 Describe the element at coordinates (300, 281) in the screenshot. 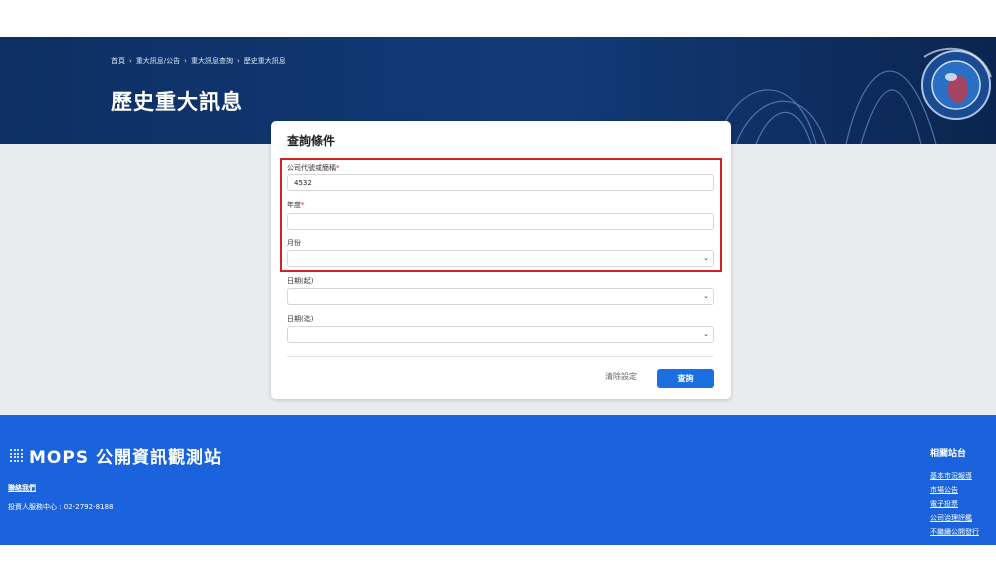

I see `date-start-label: 日期(起)` at that location.